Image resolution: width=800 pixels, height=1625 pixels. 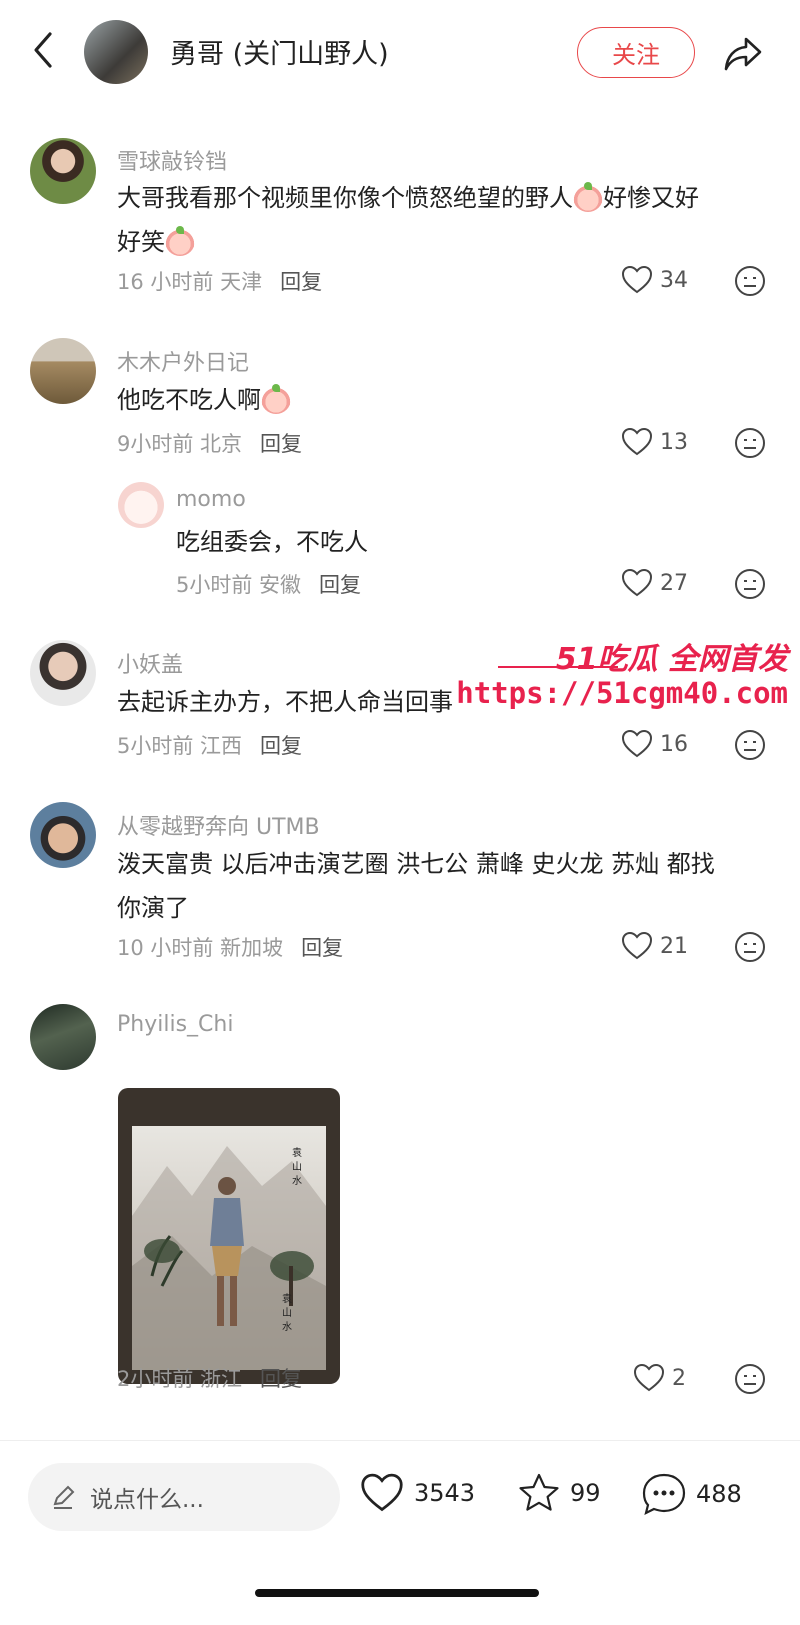 I want to click on bottom-action-bar: 说点什么... 3543 99 488, so click(x=400, y=1532).